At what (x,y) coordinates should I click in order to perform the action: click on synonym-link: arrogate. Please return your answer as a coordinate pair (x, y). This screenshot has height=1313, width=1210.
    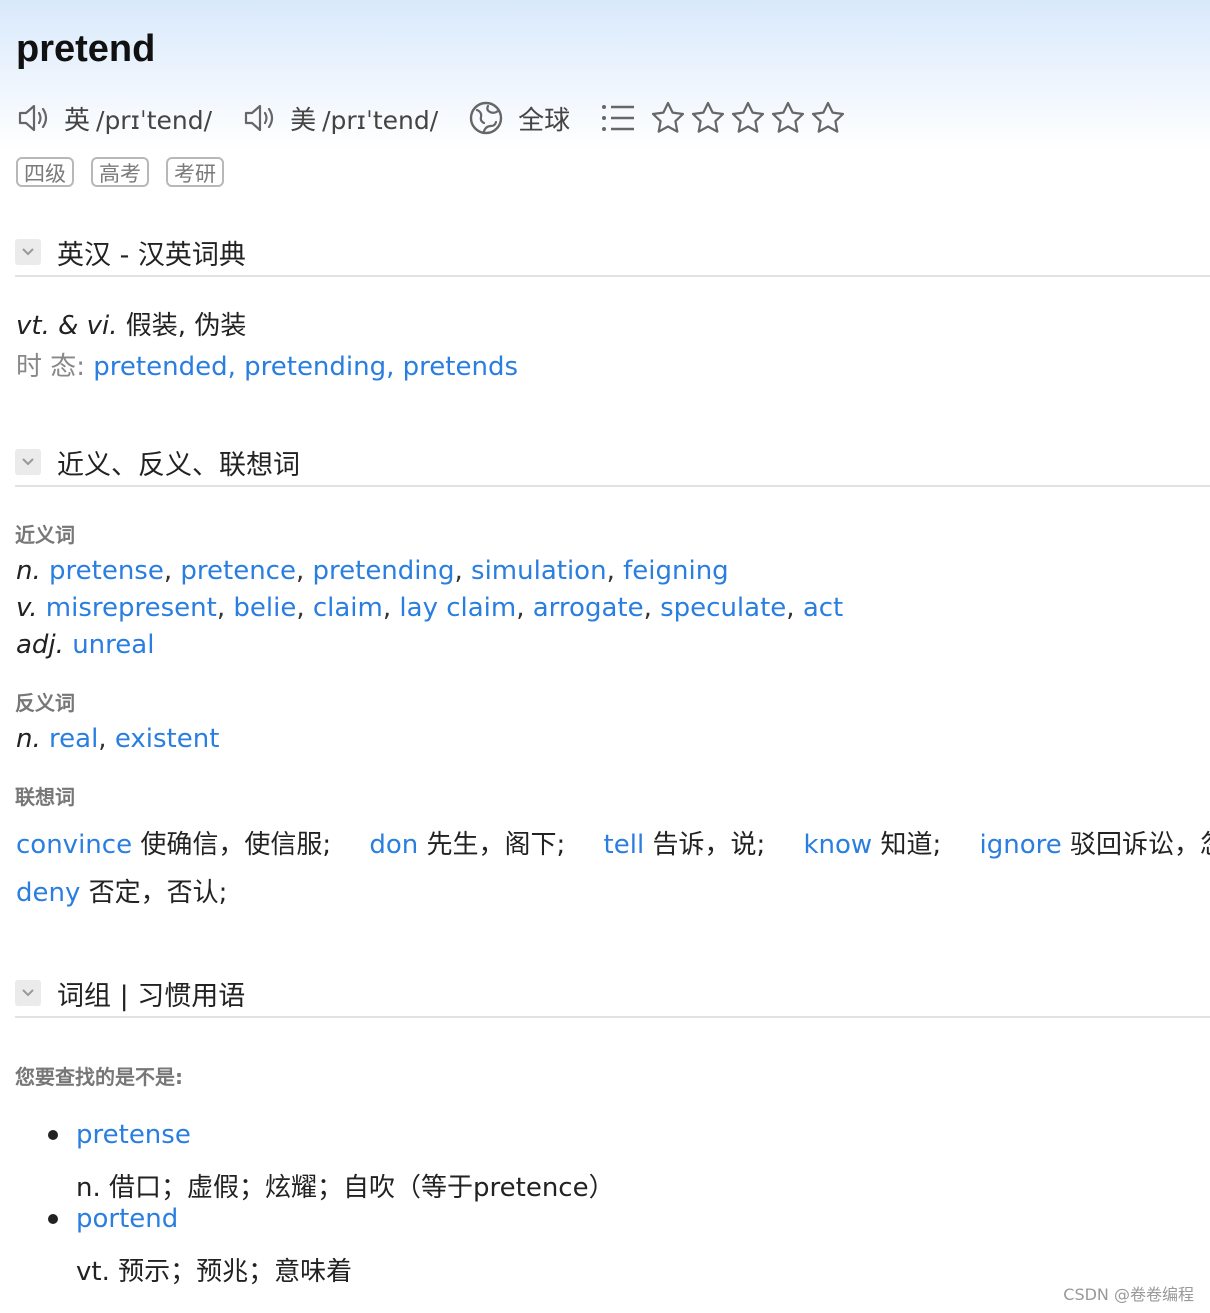
    Looking at the image, I should click on (588, 608).